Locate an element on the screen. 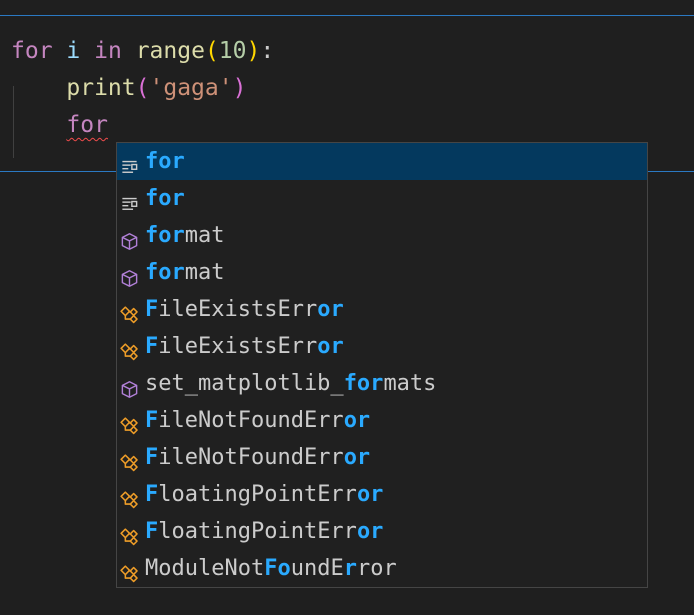  label-text: set_matplotlib_ is located at coordinates (244, 383).